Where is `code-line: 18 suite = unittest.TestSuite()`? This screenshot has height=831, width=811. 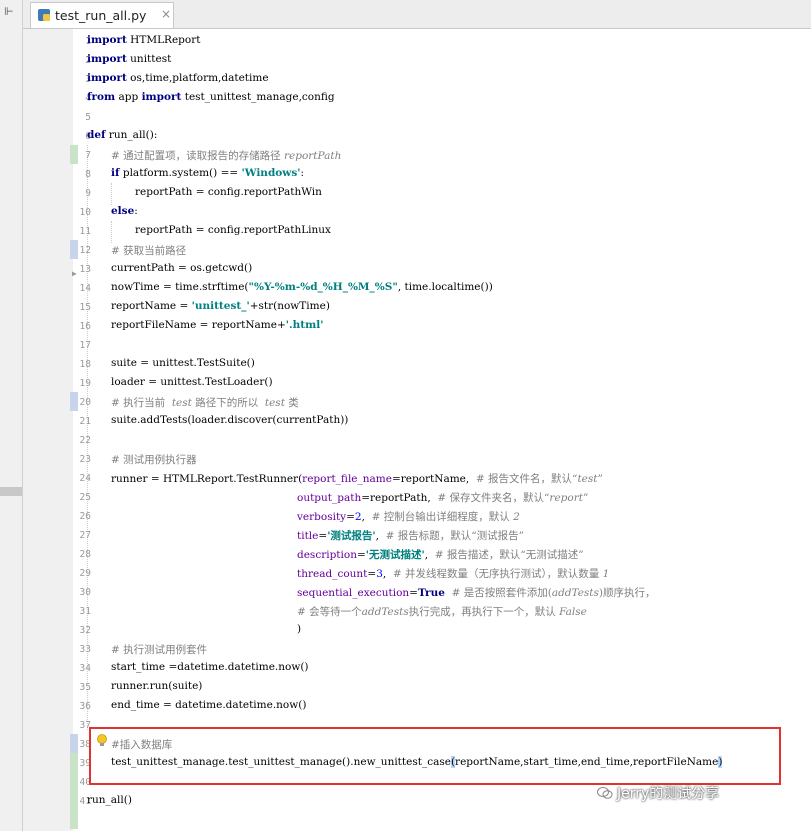 code-line: 18 suite = unittest.TestSuite() is located at coordinates (167, 363).